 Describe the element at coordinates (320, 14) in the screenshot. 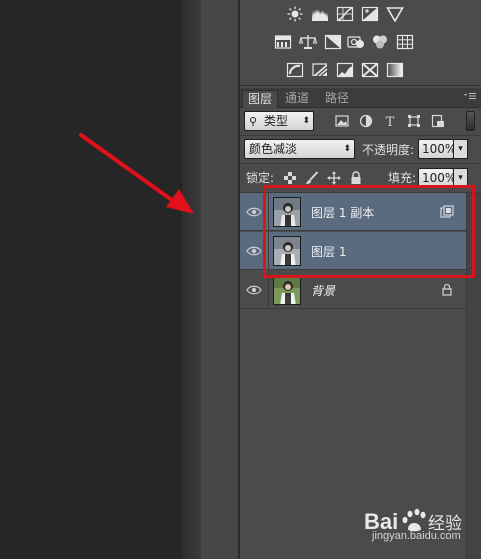

I see `levels-icon` at that location.